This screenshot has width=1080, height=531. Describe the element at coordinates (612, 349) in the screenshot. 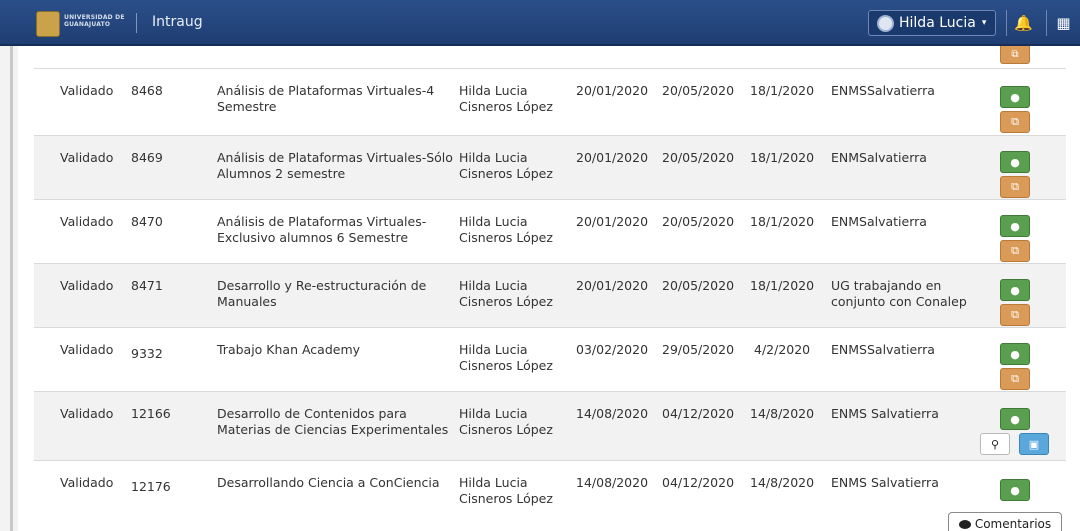

I see `start-date-cell: 03/02/2020` at that location.